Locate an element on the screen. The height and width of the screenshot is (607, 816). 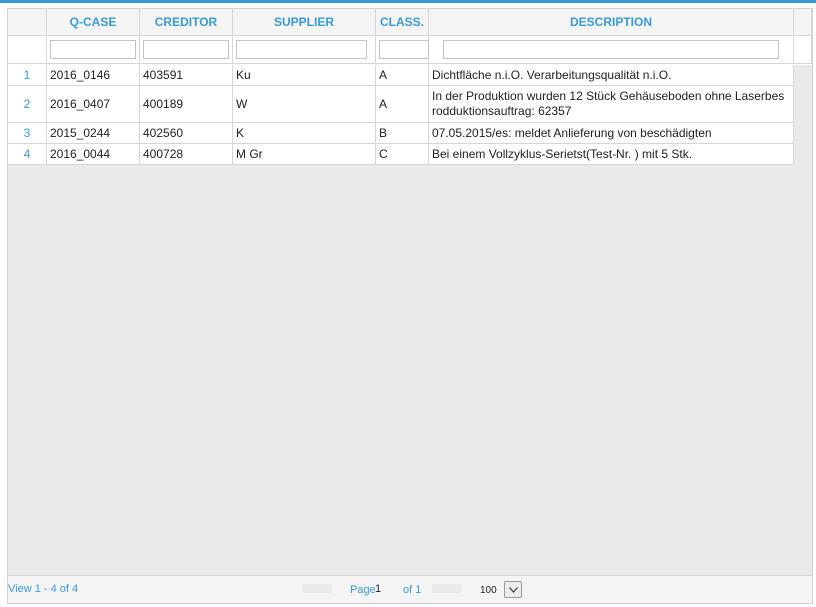
view-records-text: View 1 - 4 of 4 is located at coordinates (43, 589).